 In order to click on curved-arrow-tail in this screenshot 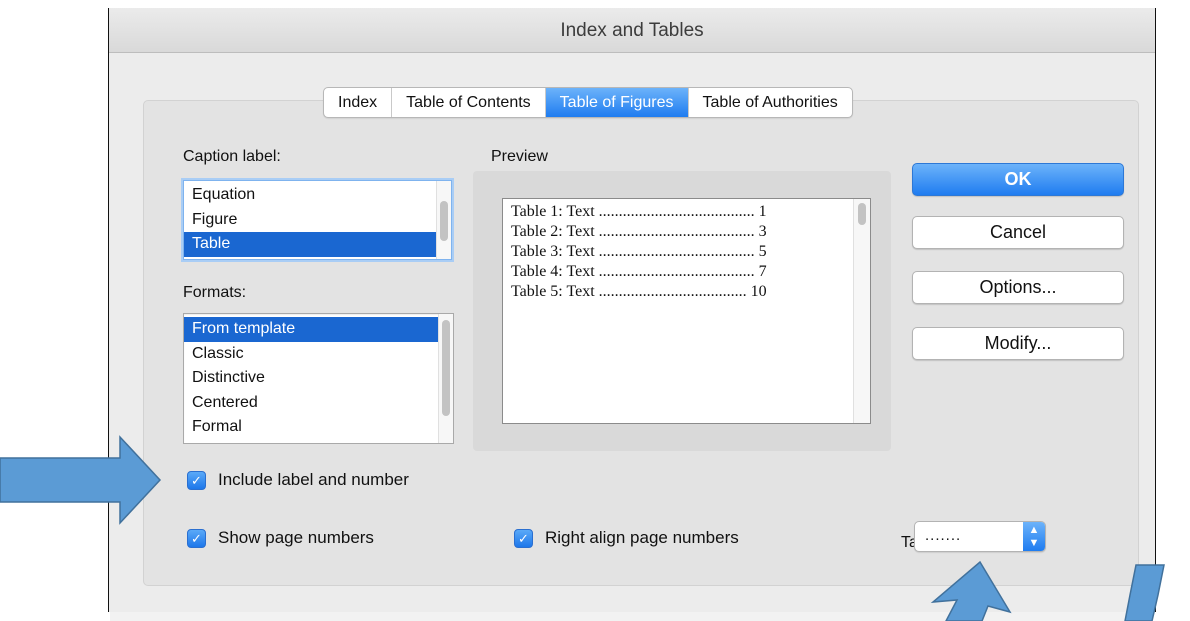, I will do `click(1144, 592)`.